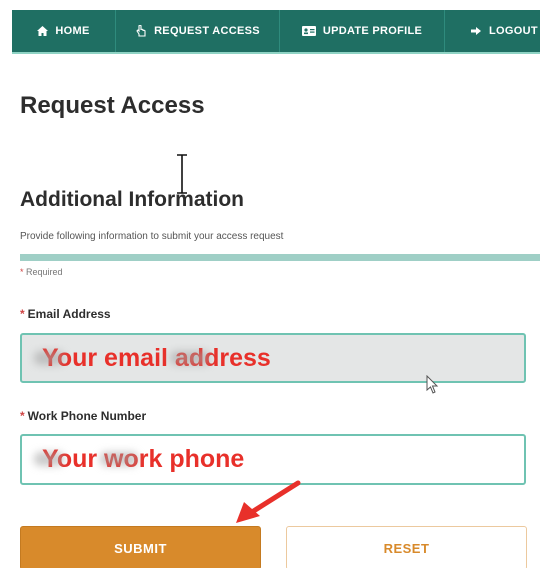 This screenshot has width=540, height=568. Describe the element at coordinates (432, 384) in the screenshot. I see `mouse-pointer-icon` at that location.